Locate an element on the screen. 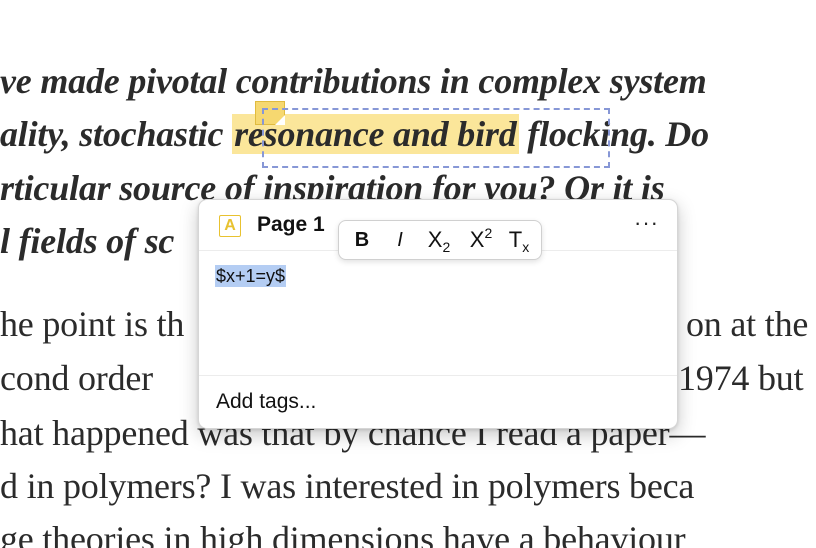  superscript-mark: 2 is located at coordinates (488, 233).